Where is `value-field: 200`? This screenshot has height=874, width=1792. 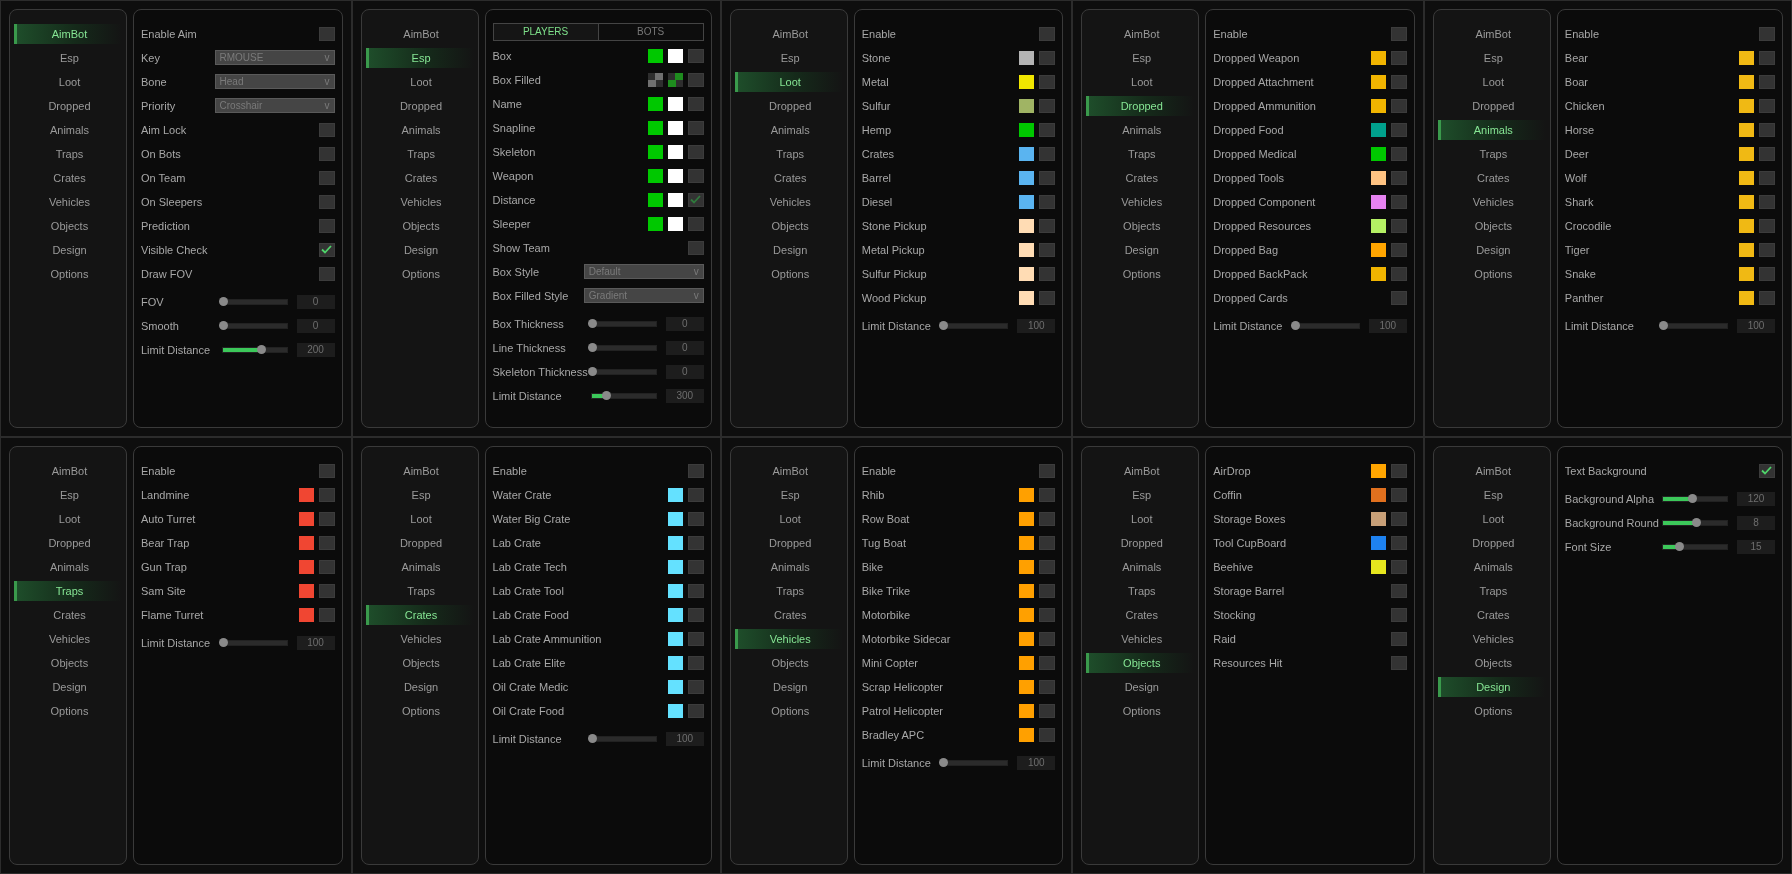
value-field: 200 is located at coordinates (315, 349).